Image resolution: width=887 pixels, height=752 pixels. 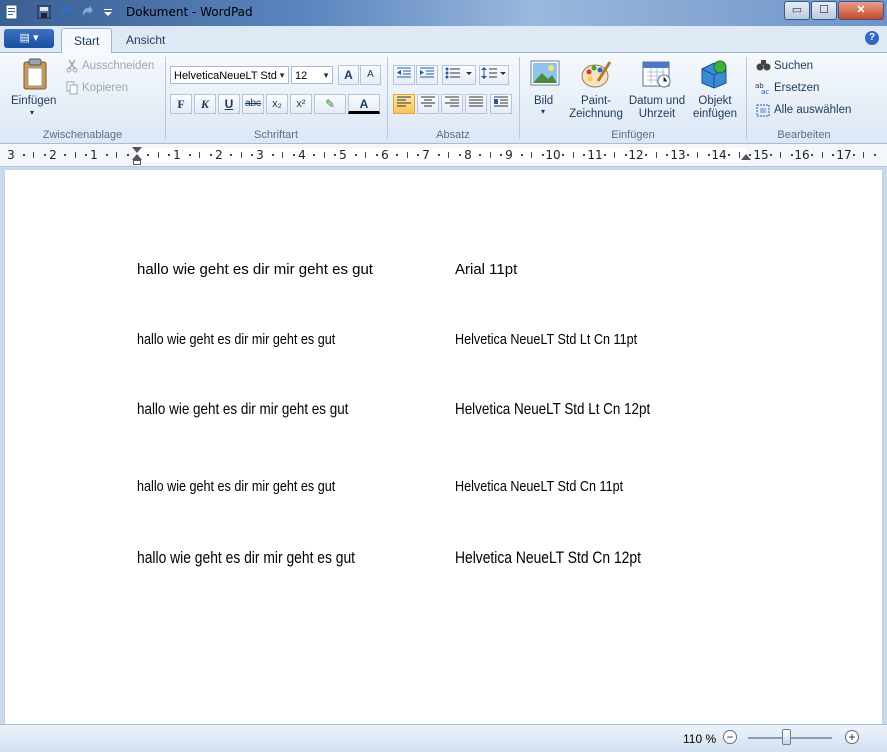 What do you see at coordinates (301, 104) in the screenshot?
I see `superscript-button: x²` at bounding box center [301, 104].